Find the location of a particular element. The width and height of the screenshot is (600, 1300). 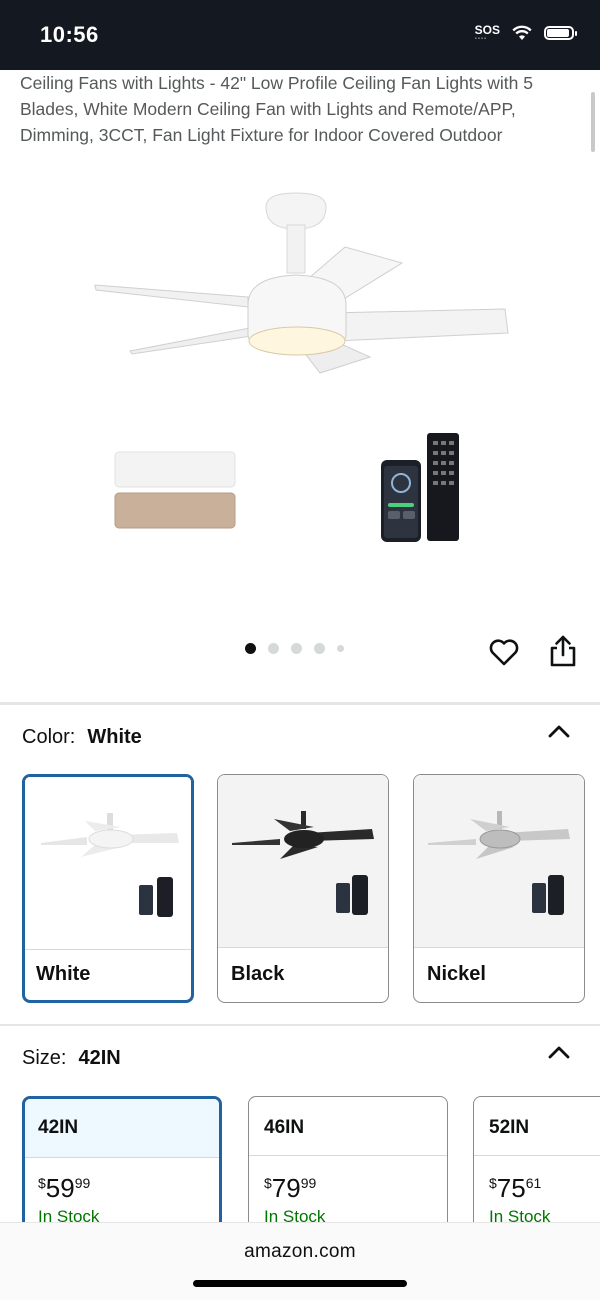

black-fan-thumbnail is located at coordinates (303, 861).